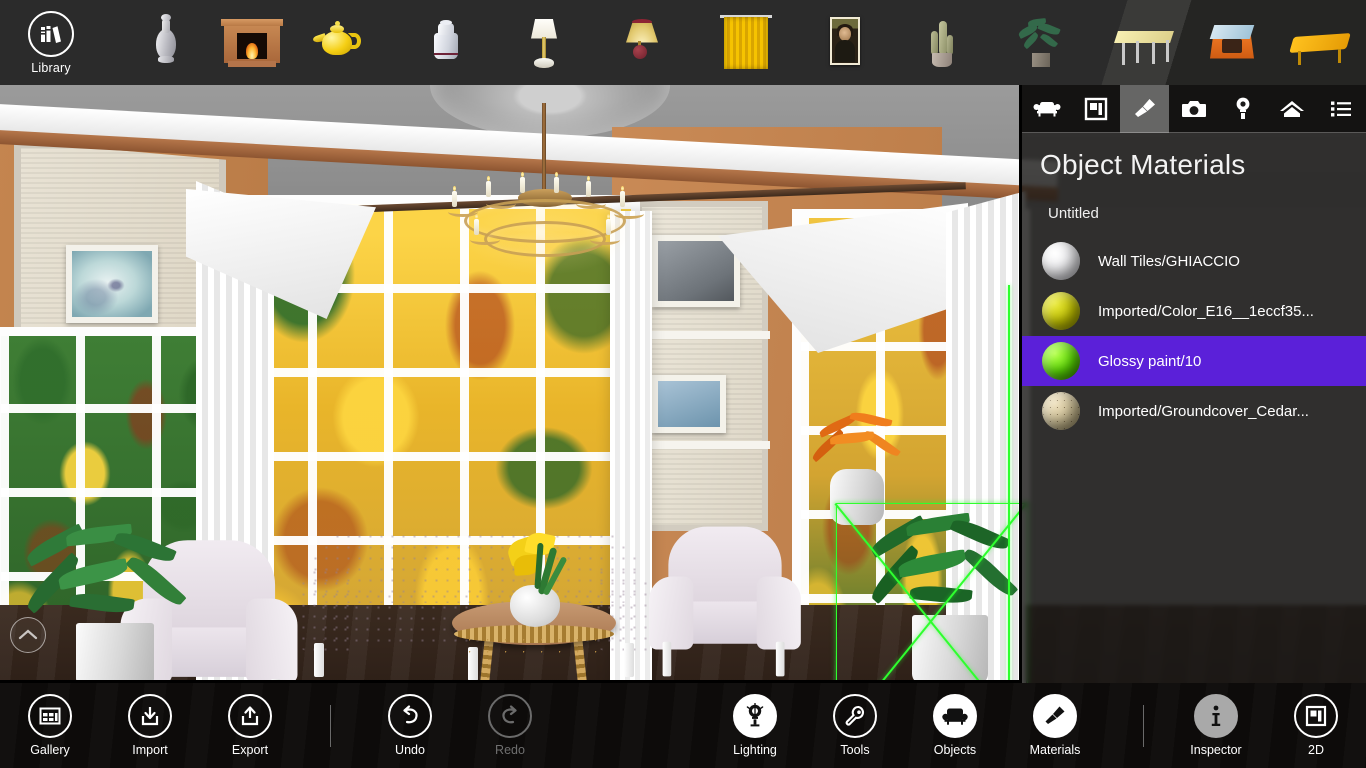 This screenshot has height=768, width=1366. What do you see at coordinates (1143, 164) in the screenshot?
I see `panel-title: Object Materials` at bounding box center [1143, 164].